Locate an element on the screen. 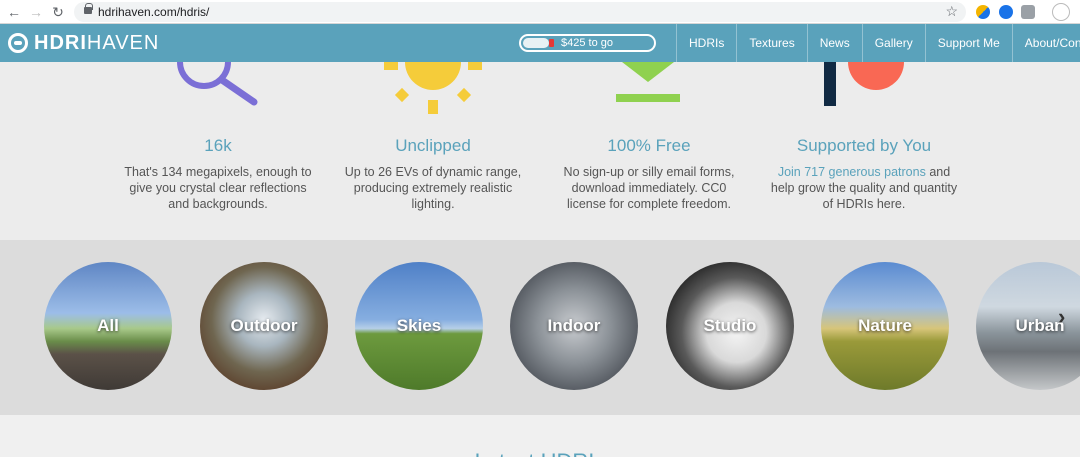 The image size is (1080, 457). category-studio: Studio is located at coordinates (730, 326).